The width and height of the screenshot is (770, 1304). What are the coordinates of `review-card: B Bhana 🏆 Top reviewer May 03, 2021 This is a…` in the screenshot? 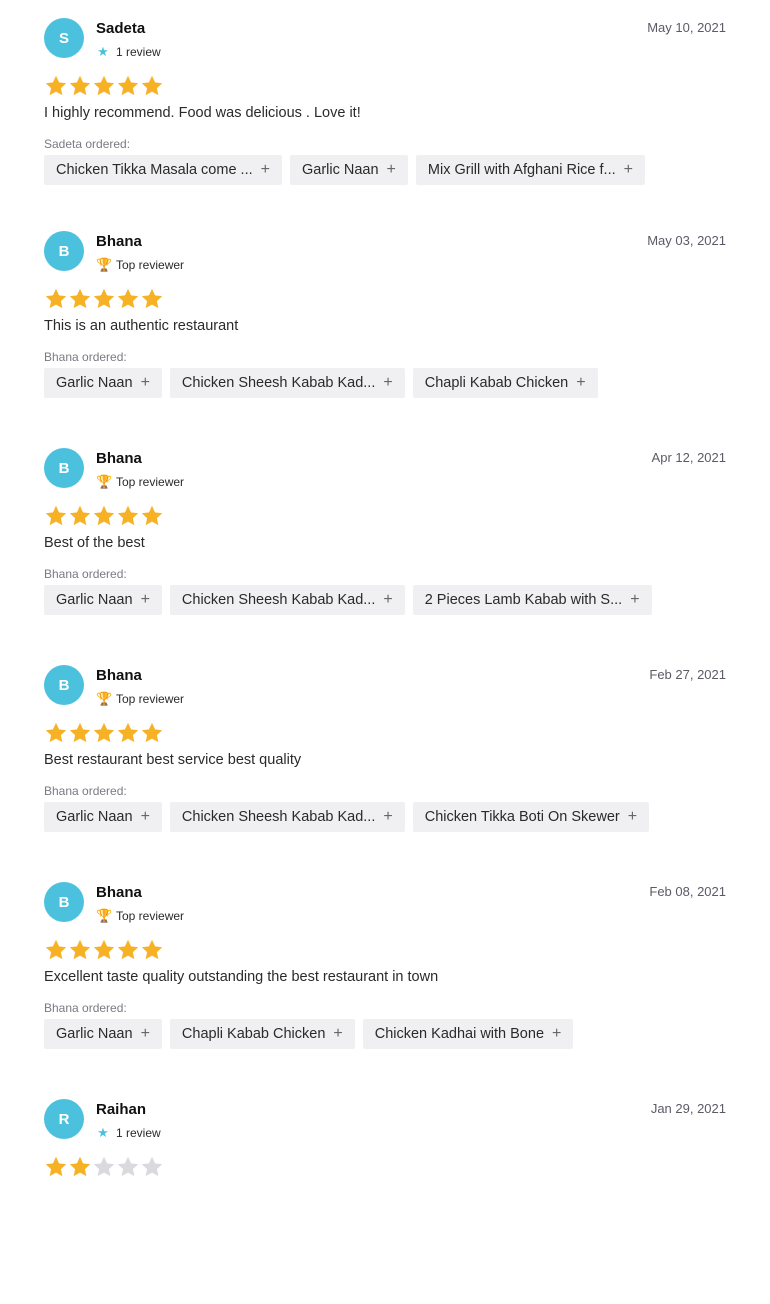 It's located at (385, 333).